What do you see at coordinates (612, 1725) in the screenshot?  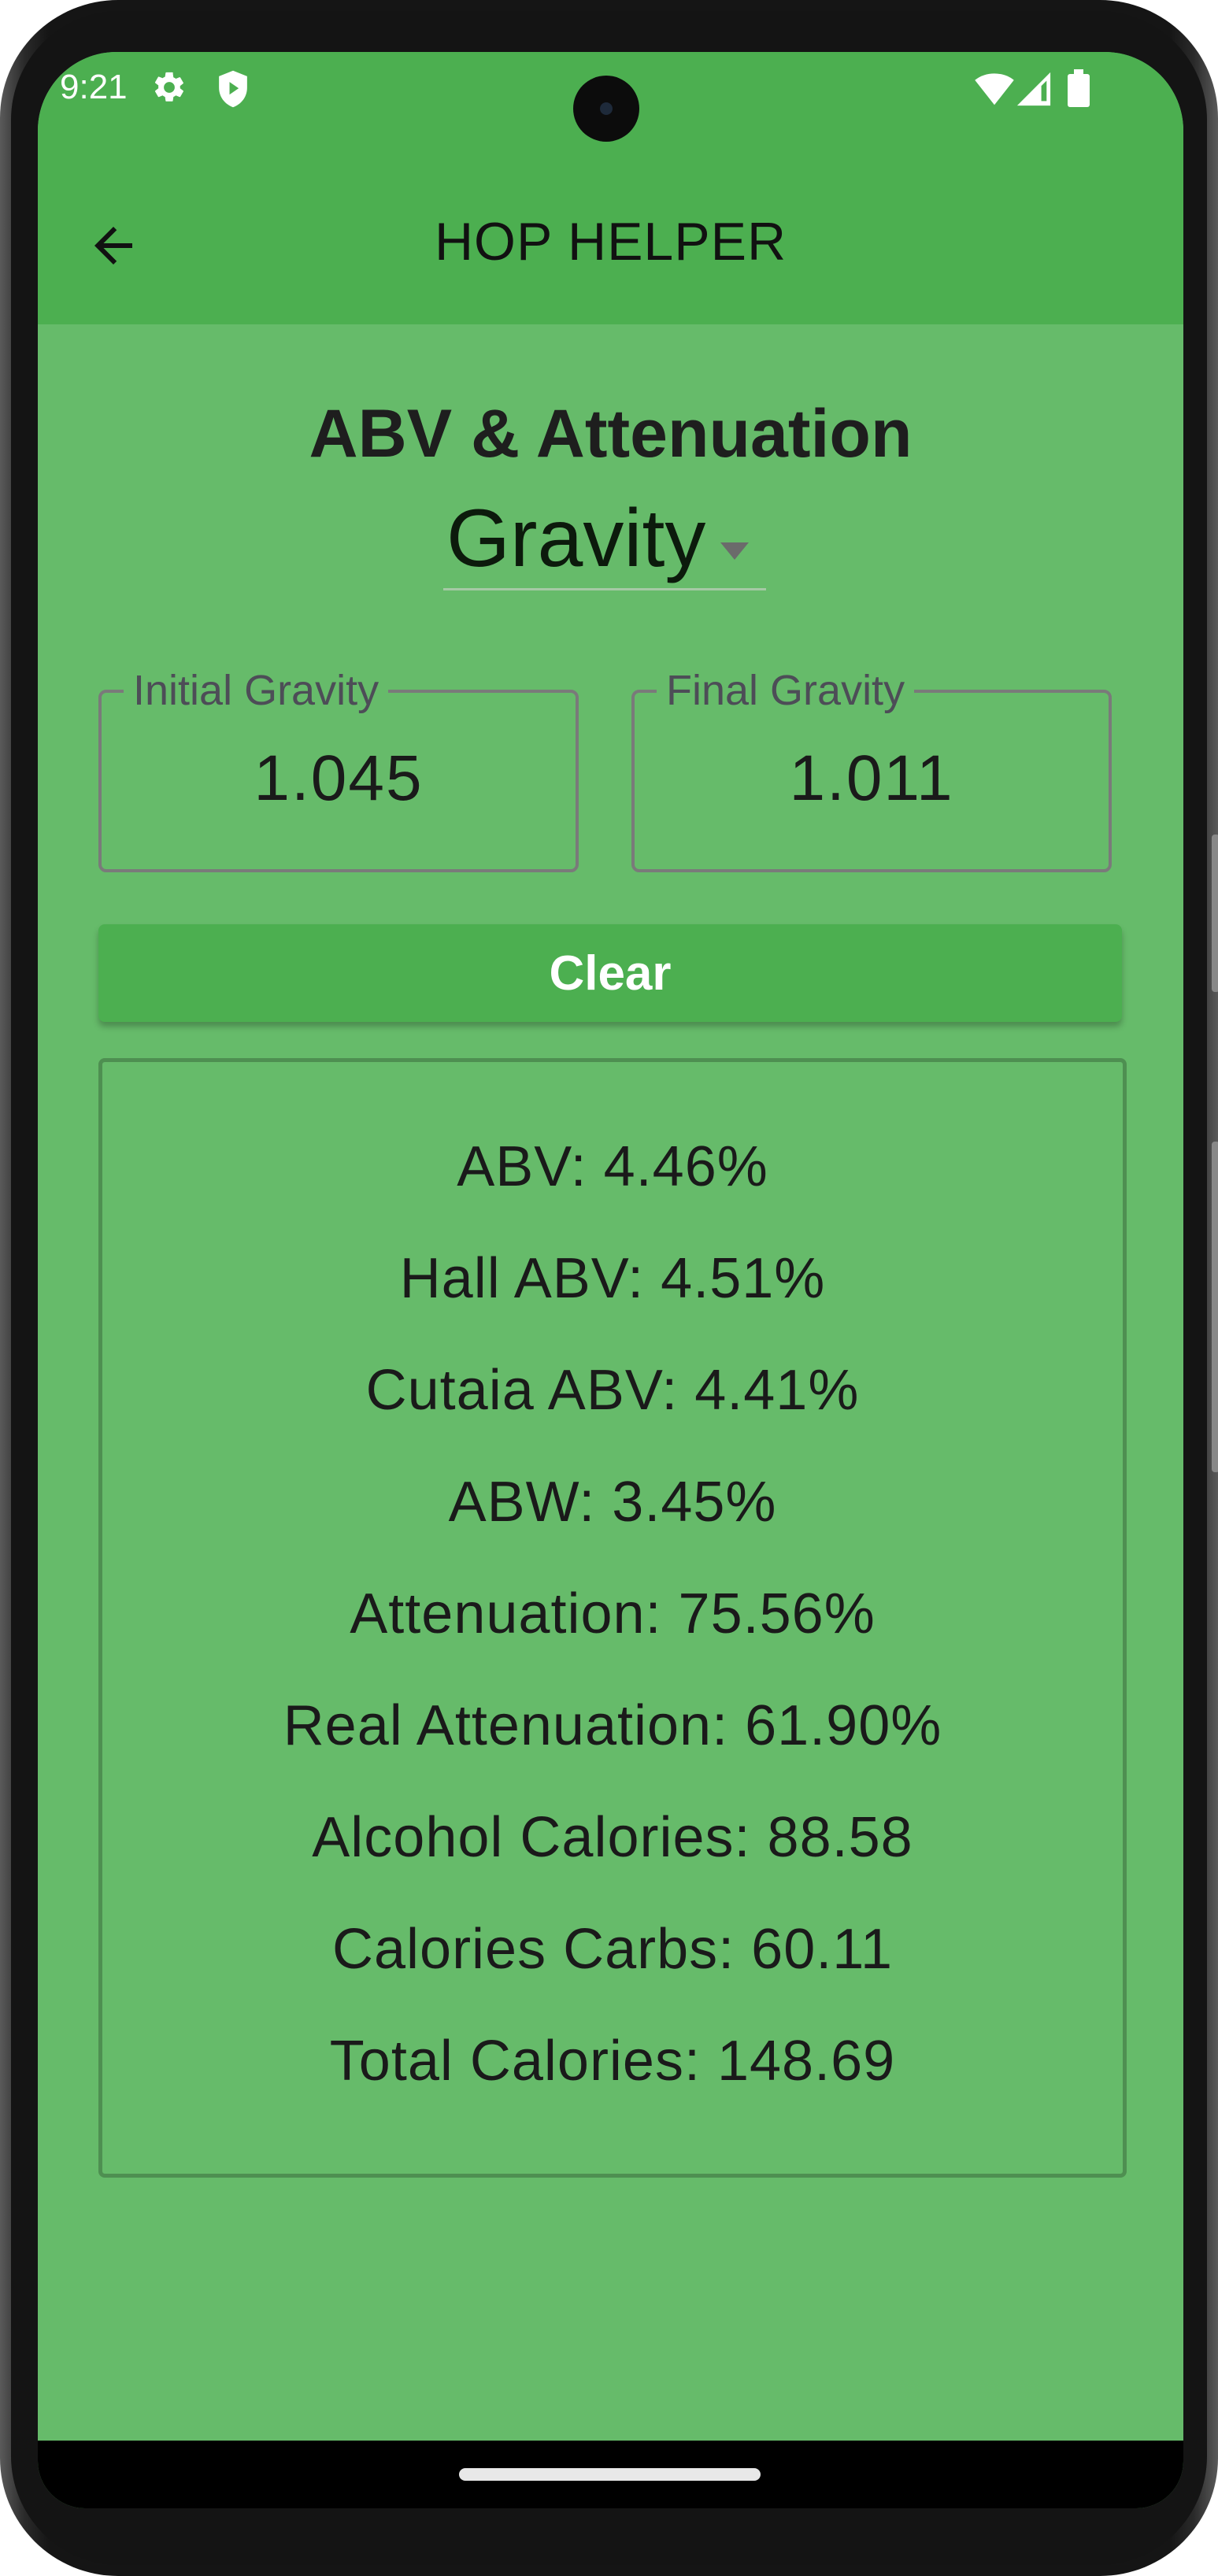 I see `result-real-attenuation: Real Attenuation: 61.90%` at bounding box center [612, 1725].